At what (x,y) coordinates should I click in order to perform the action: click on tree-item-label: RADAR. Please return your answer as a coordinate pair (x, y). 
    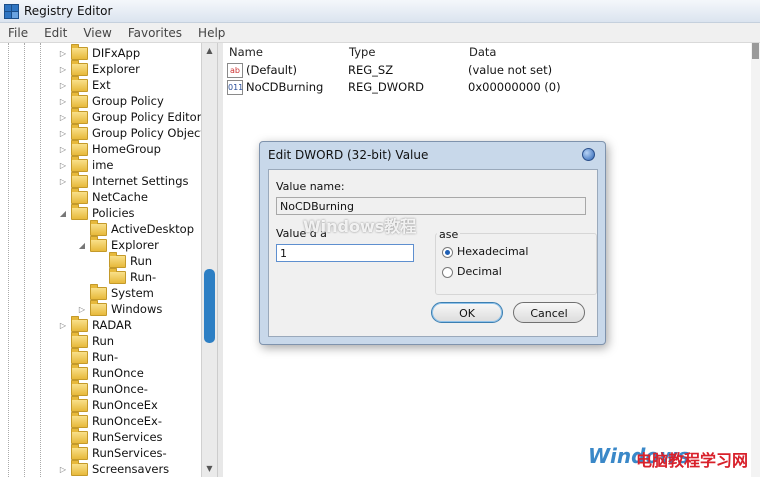
    Looking at the image, I should click on (112, 325).